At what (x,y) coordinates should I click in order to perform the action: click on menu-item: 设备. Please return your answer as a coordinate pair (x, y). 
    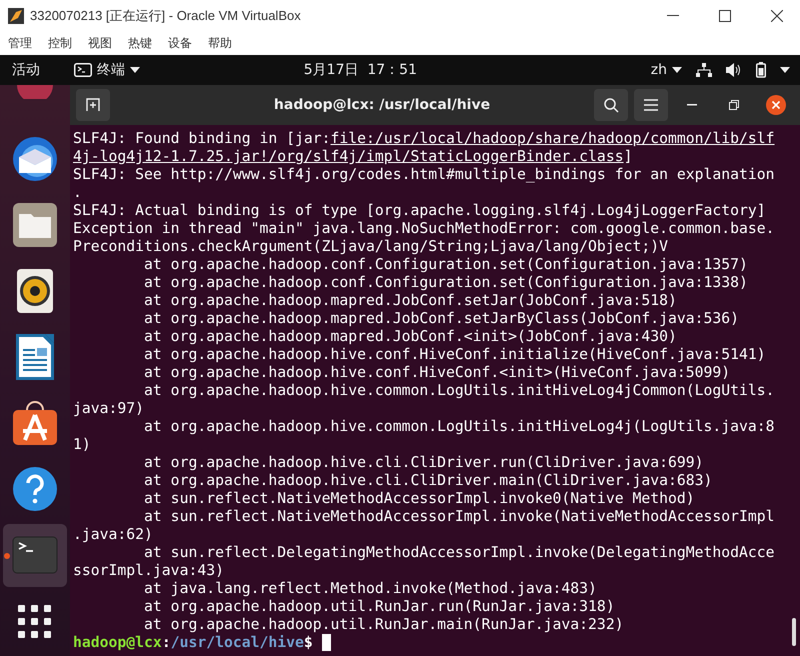
    Looking at the image, I should click on (180, 43).